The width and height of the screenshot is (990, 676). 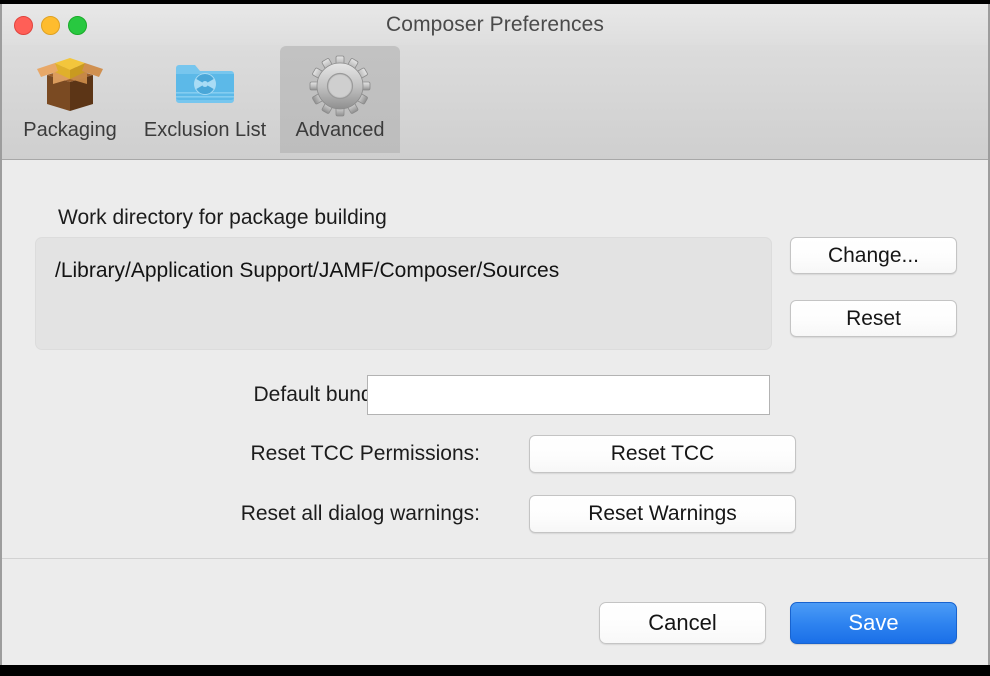 What do you see at coordinates (662, 454) in the screenshot?
I see `reset-tcc-button: Reset TCC` at bounding box center [662, 454].